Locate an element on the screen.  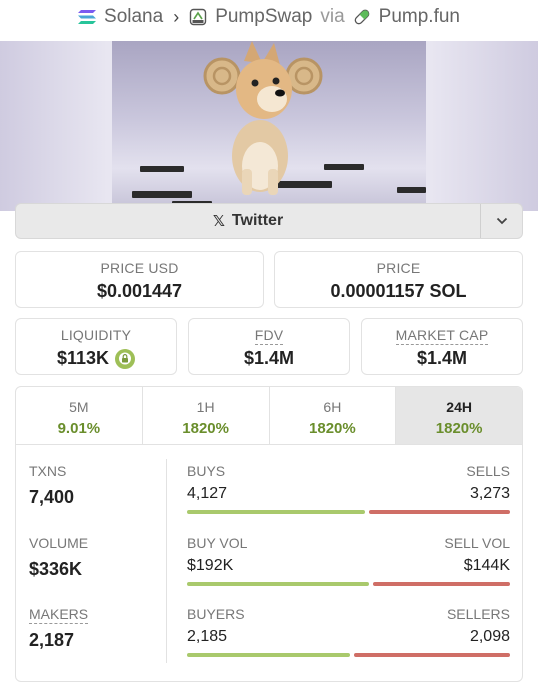
tab-label: 1H is located at coordinates (205, 407).